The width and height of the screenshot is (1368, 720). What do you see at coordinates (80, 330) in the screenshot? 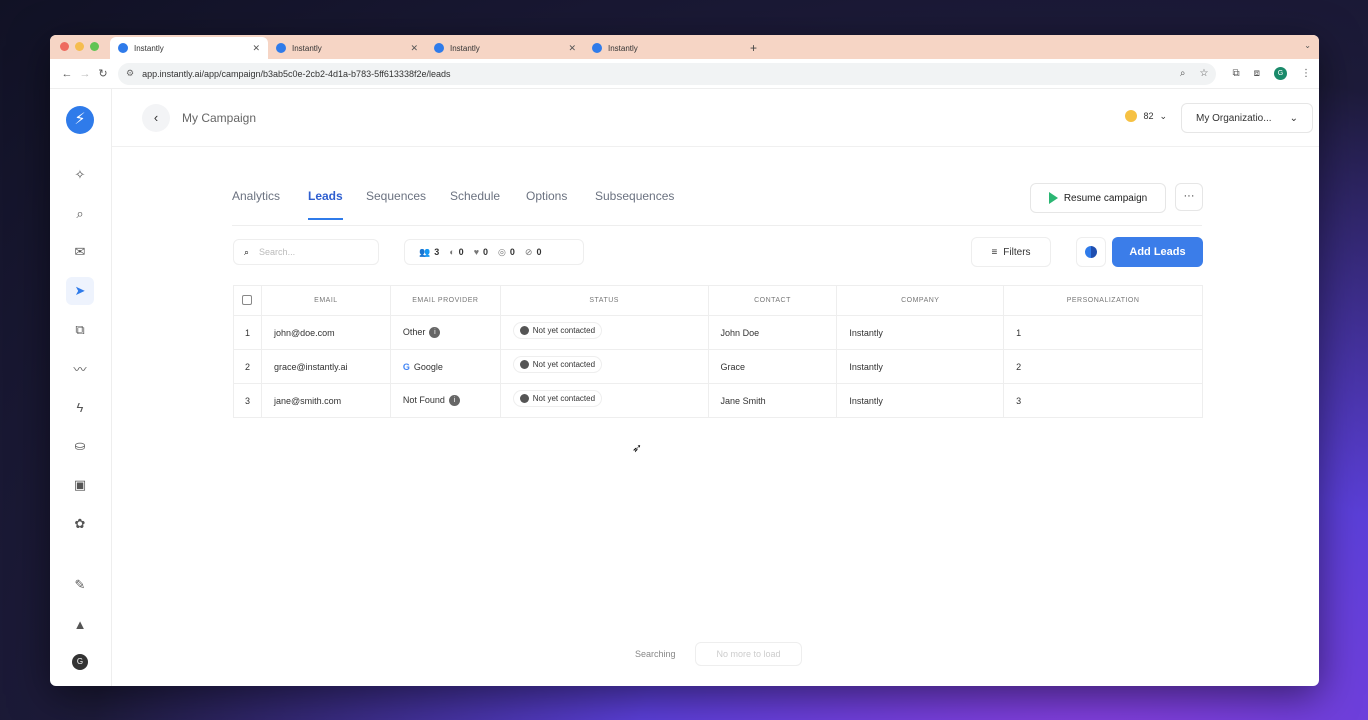
I see `sidebar-item-copy: ⧉` at bounding box center [80, 330].